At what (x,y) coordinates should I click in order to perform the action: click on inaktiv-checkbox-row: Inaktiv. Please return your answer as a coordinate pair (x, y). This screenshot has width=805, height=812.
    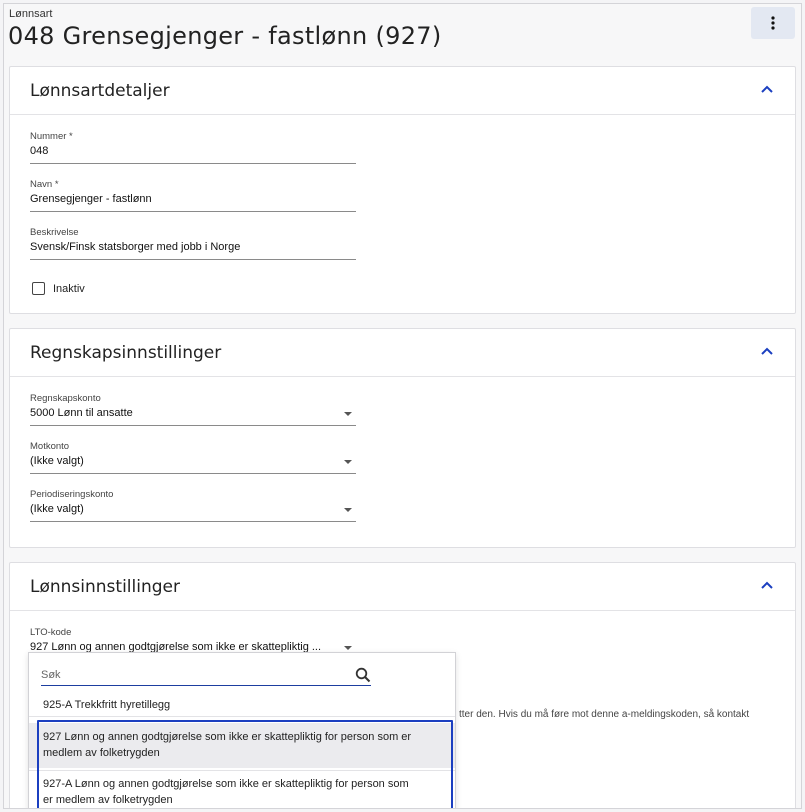
    Looking at the image, I should click on (58, 288).